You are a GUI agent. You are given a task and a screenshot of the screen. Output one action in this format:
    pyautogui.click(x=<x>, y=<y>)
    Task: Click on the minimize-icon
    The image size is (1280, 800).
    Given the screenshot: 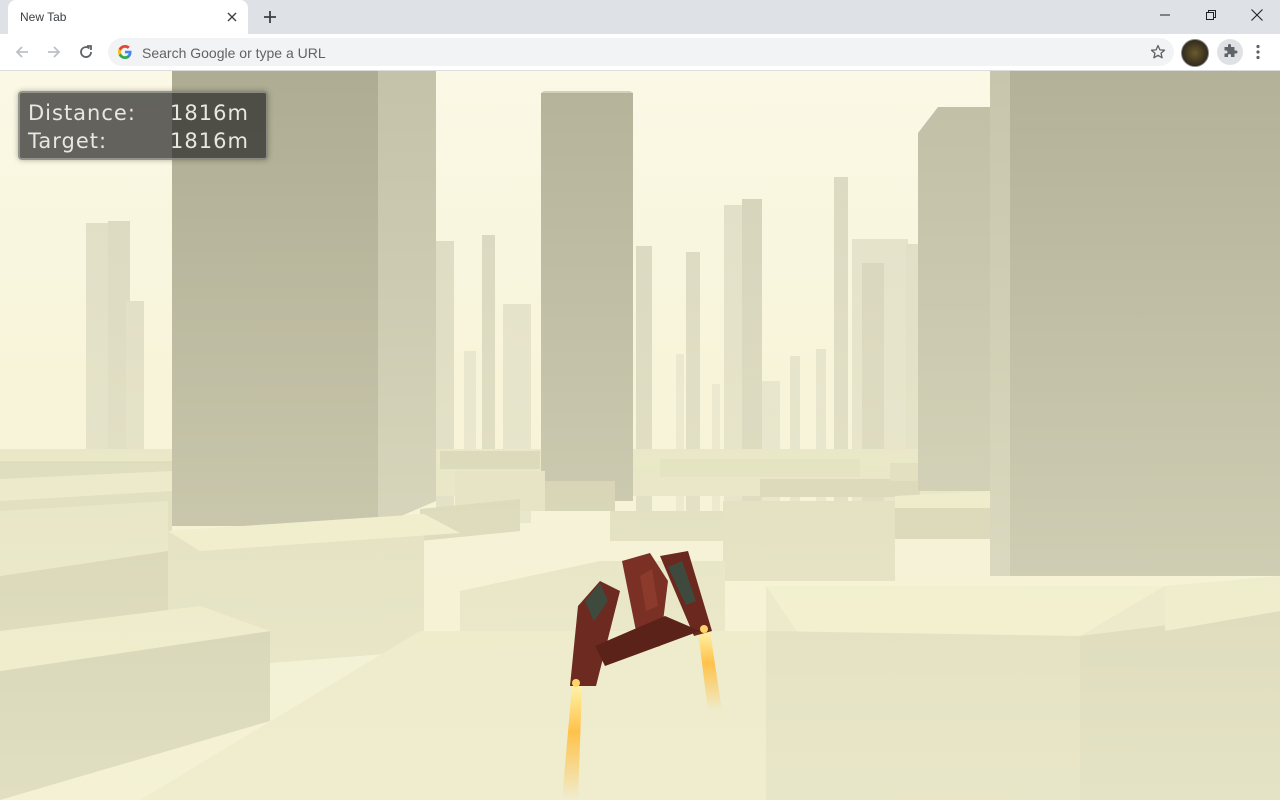 What is the action you would take?
    pyautogui.click(x=1165, y=15)
    